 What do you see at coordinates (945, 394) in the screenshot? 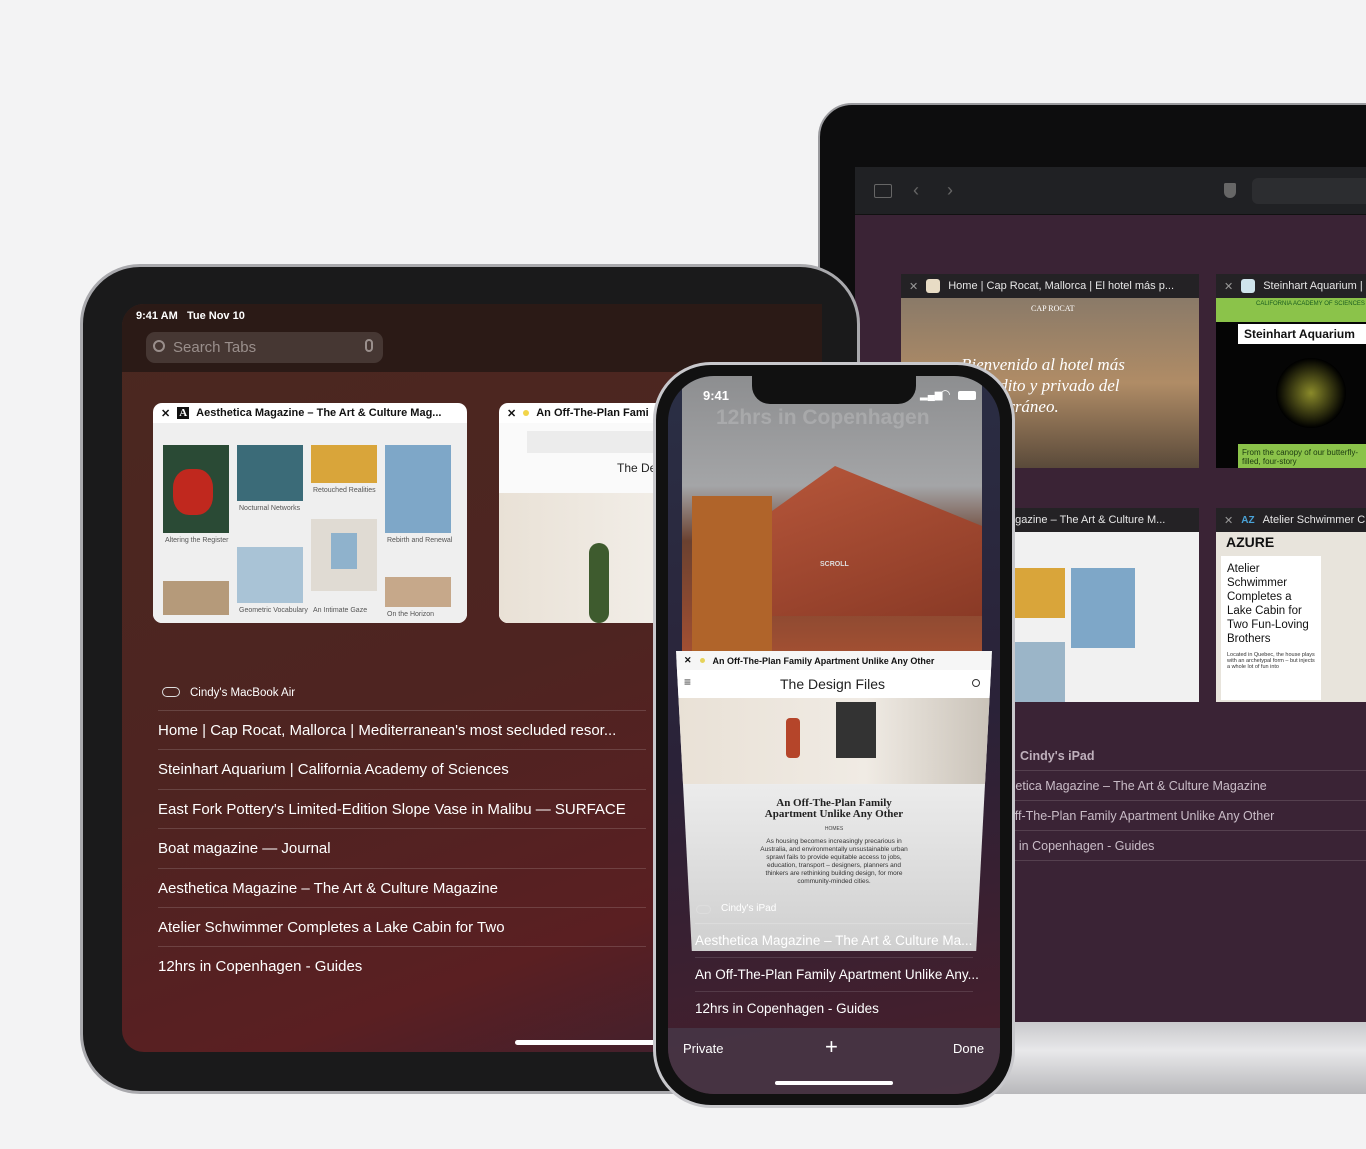
I see `wifi-icon: ◠` at bounding box center [945, 394].